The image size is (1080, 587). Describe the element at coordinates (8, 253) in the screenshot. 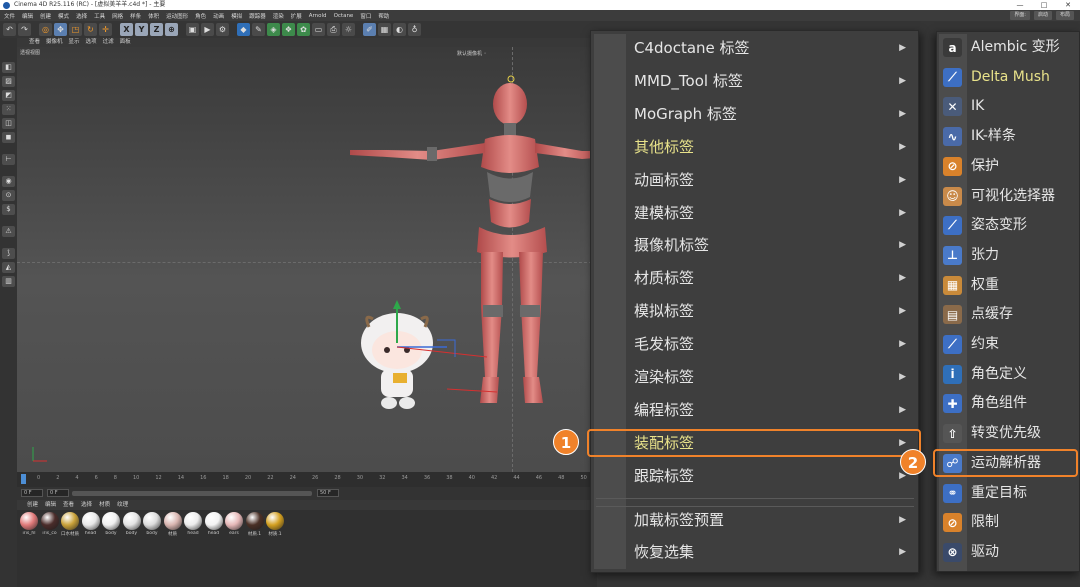

I see `paint-icon: ⟆` at that location.